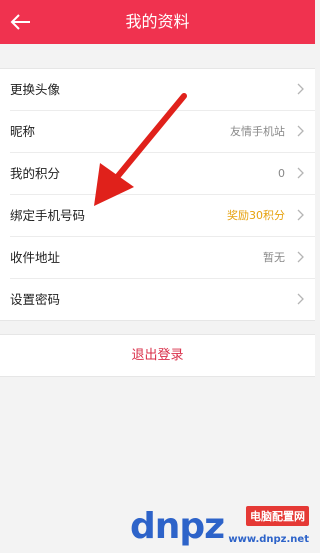  I want to click on row-label: 收件地址, so click(35, 257).